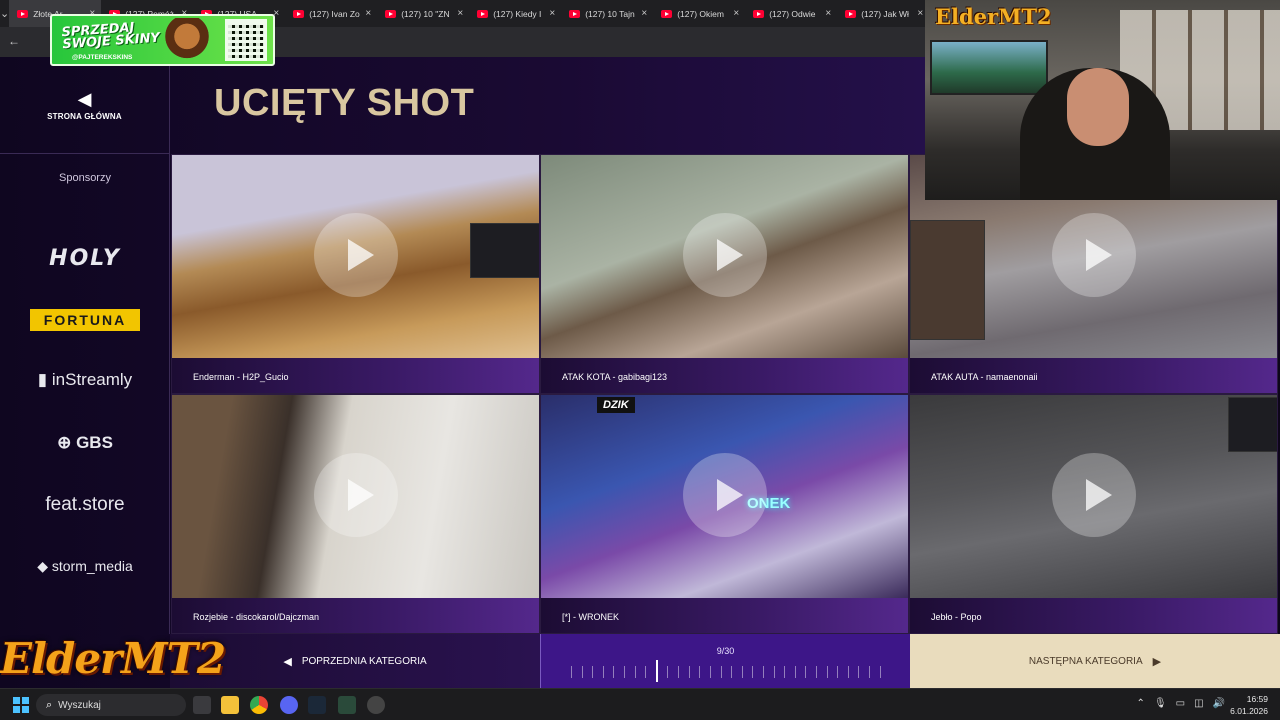 This screenshot has height=720, width=1280. I want to click on browser-tab-label: (127) 10 Tajn, so click(610, 13).